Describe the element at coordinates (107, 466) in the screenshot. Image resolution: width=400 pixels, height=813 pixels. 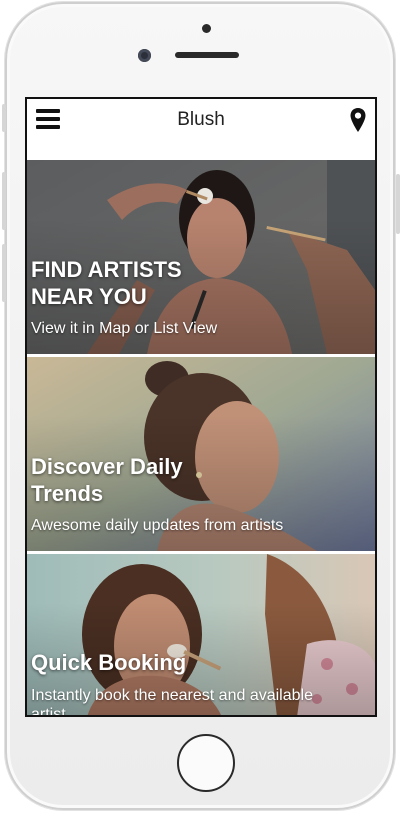
I see `card-title-line: Discover Daily` at that location.